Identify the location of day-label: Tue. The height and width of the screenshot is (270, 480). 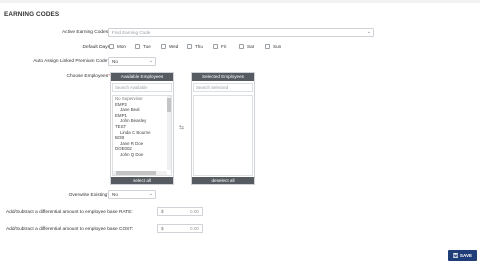
(147, 46).